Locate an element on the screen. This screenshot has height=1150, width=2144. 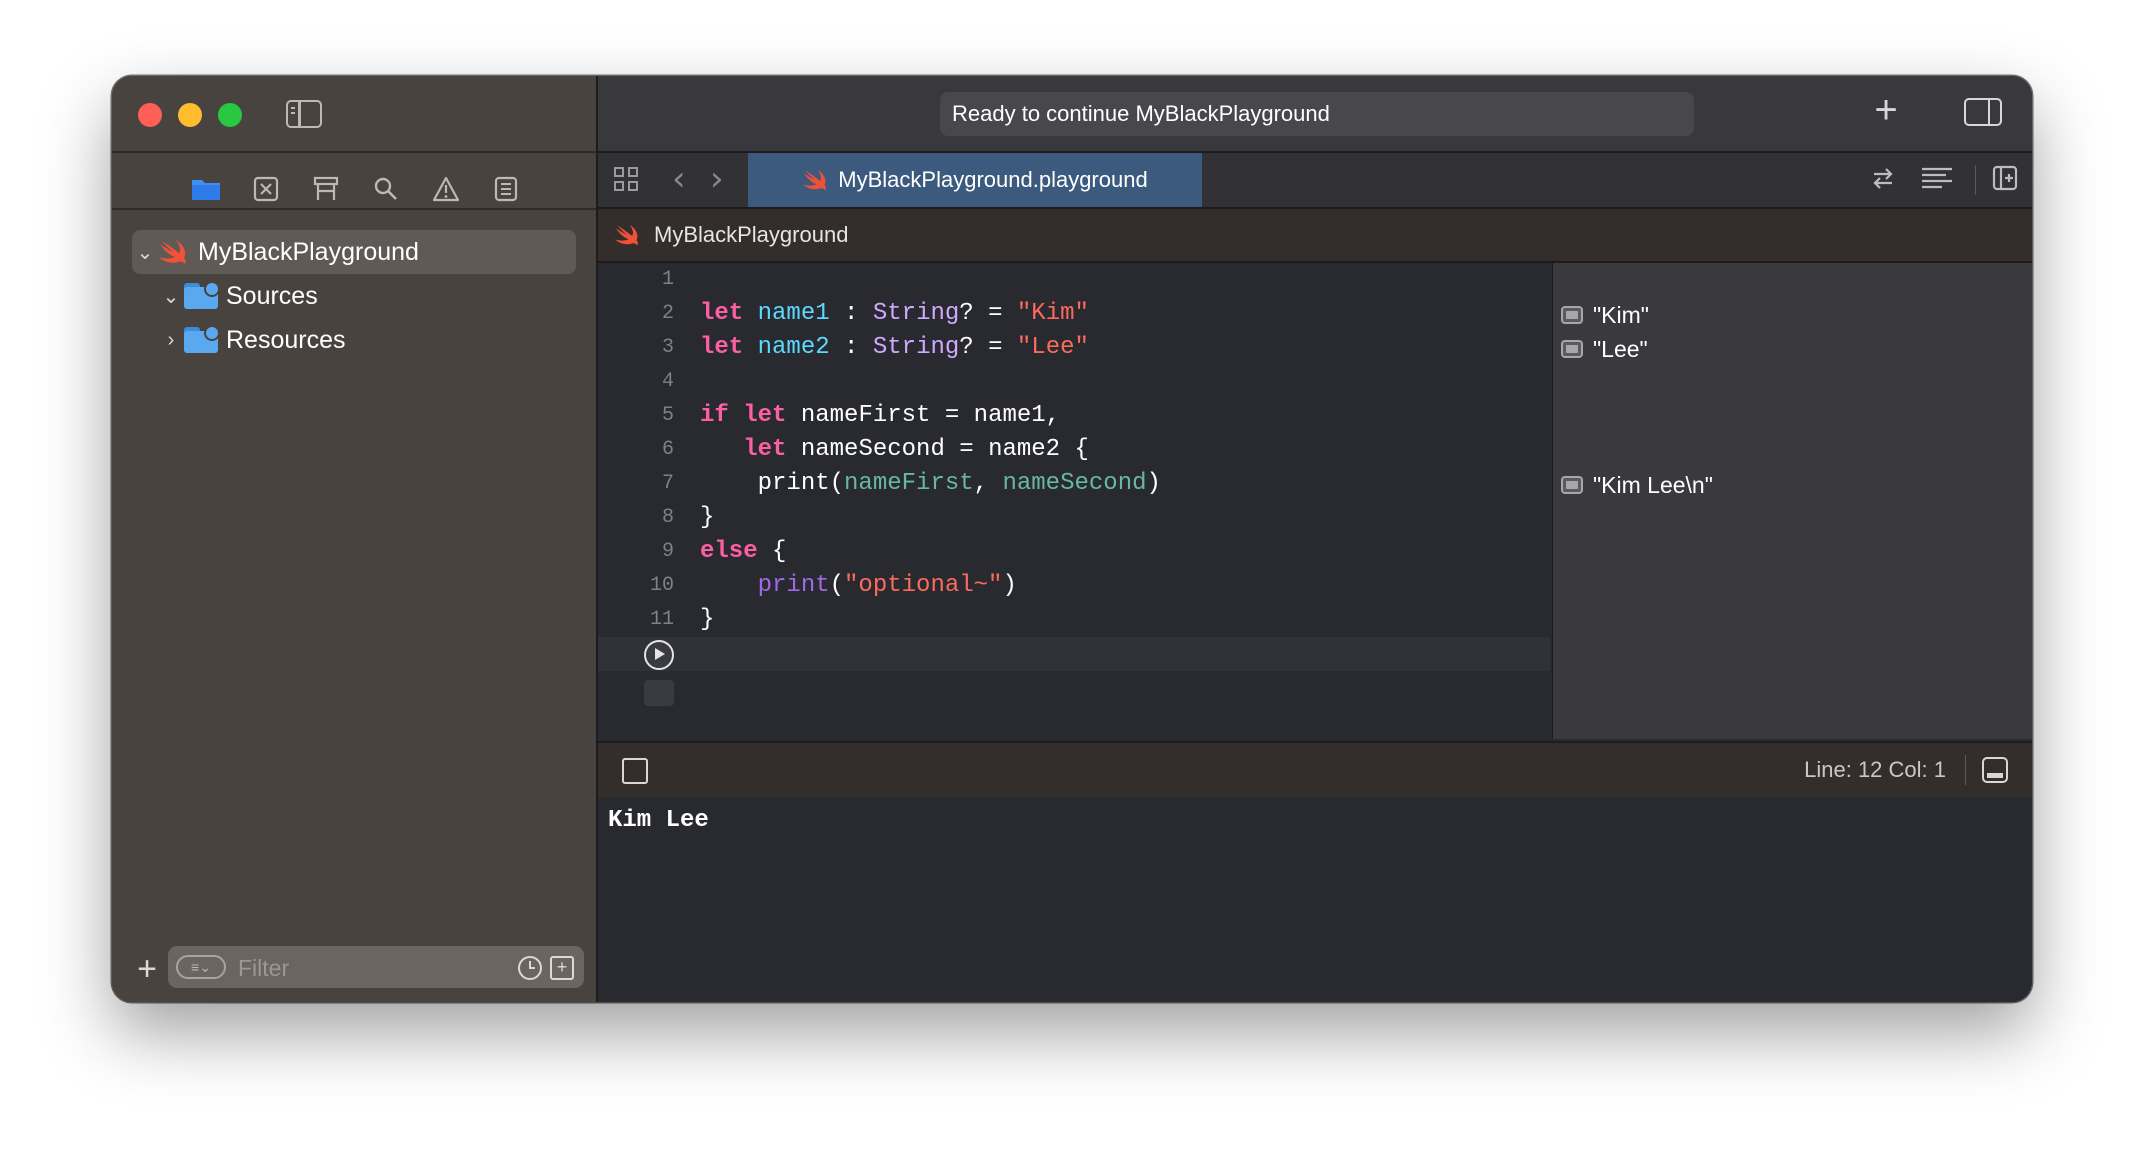
recent-files-clock-icon is located at coordinates (530, 968).